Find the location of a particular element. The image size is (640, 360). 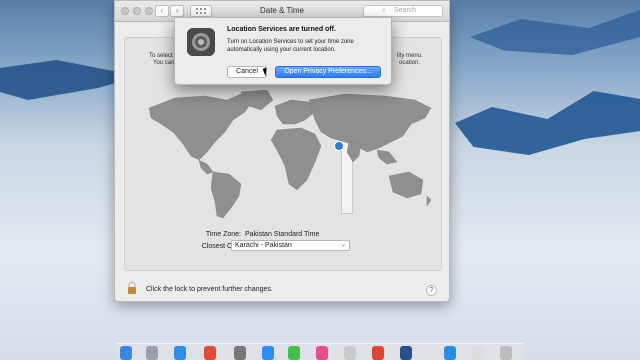

india is located at coordinates (354, 152).